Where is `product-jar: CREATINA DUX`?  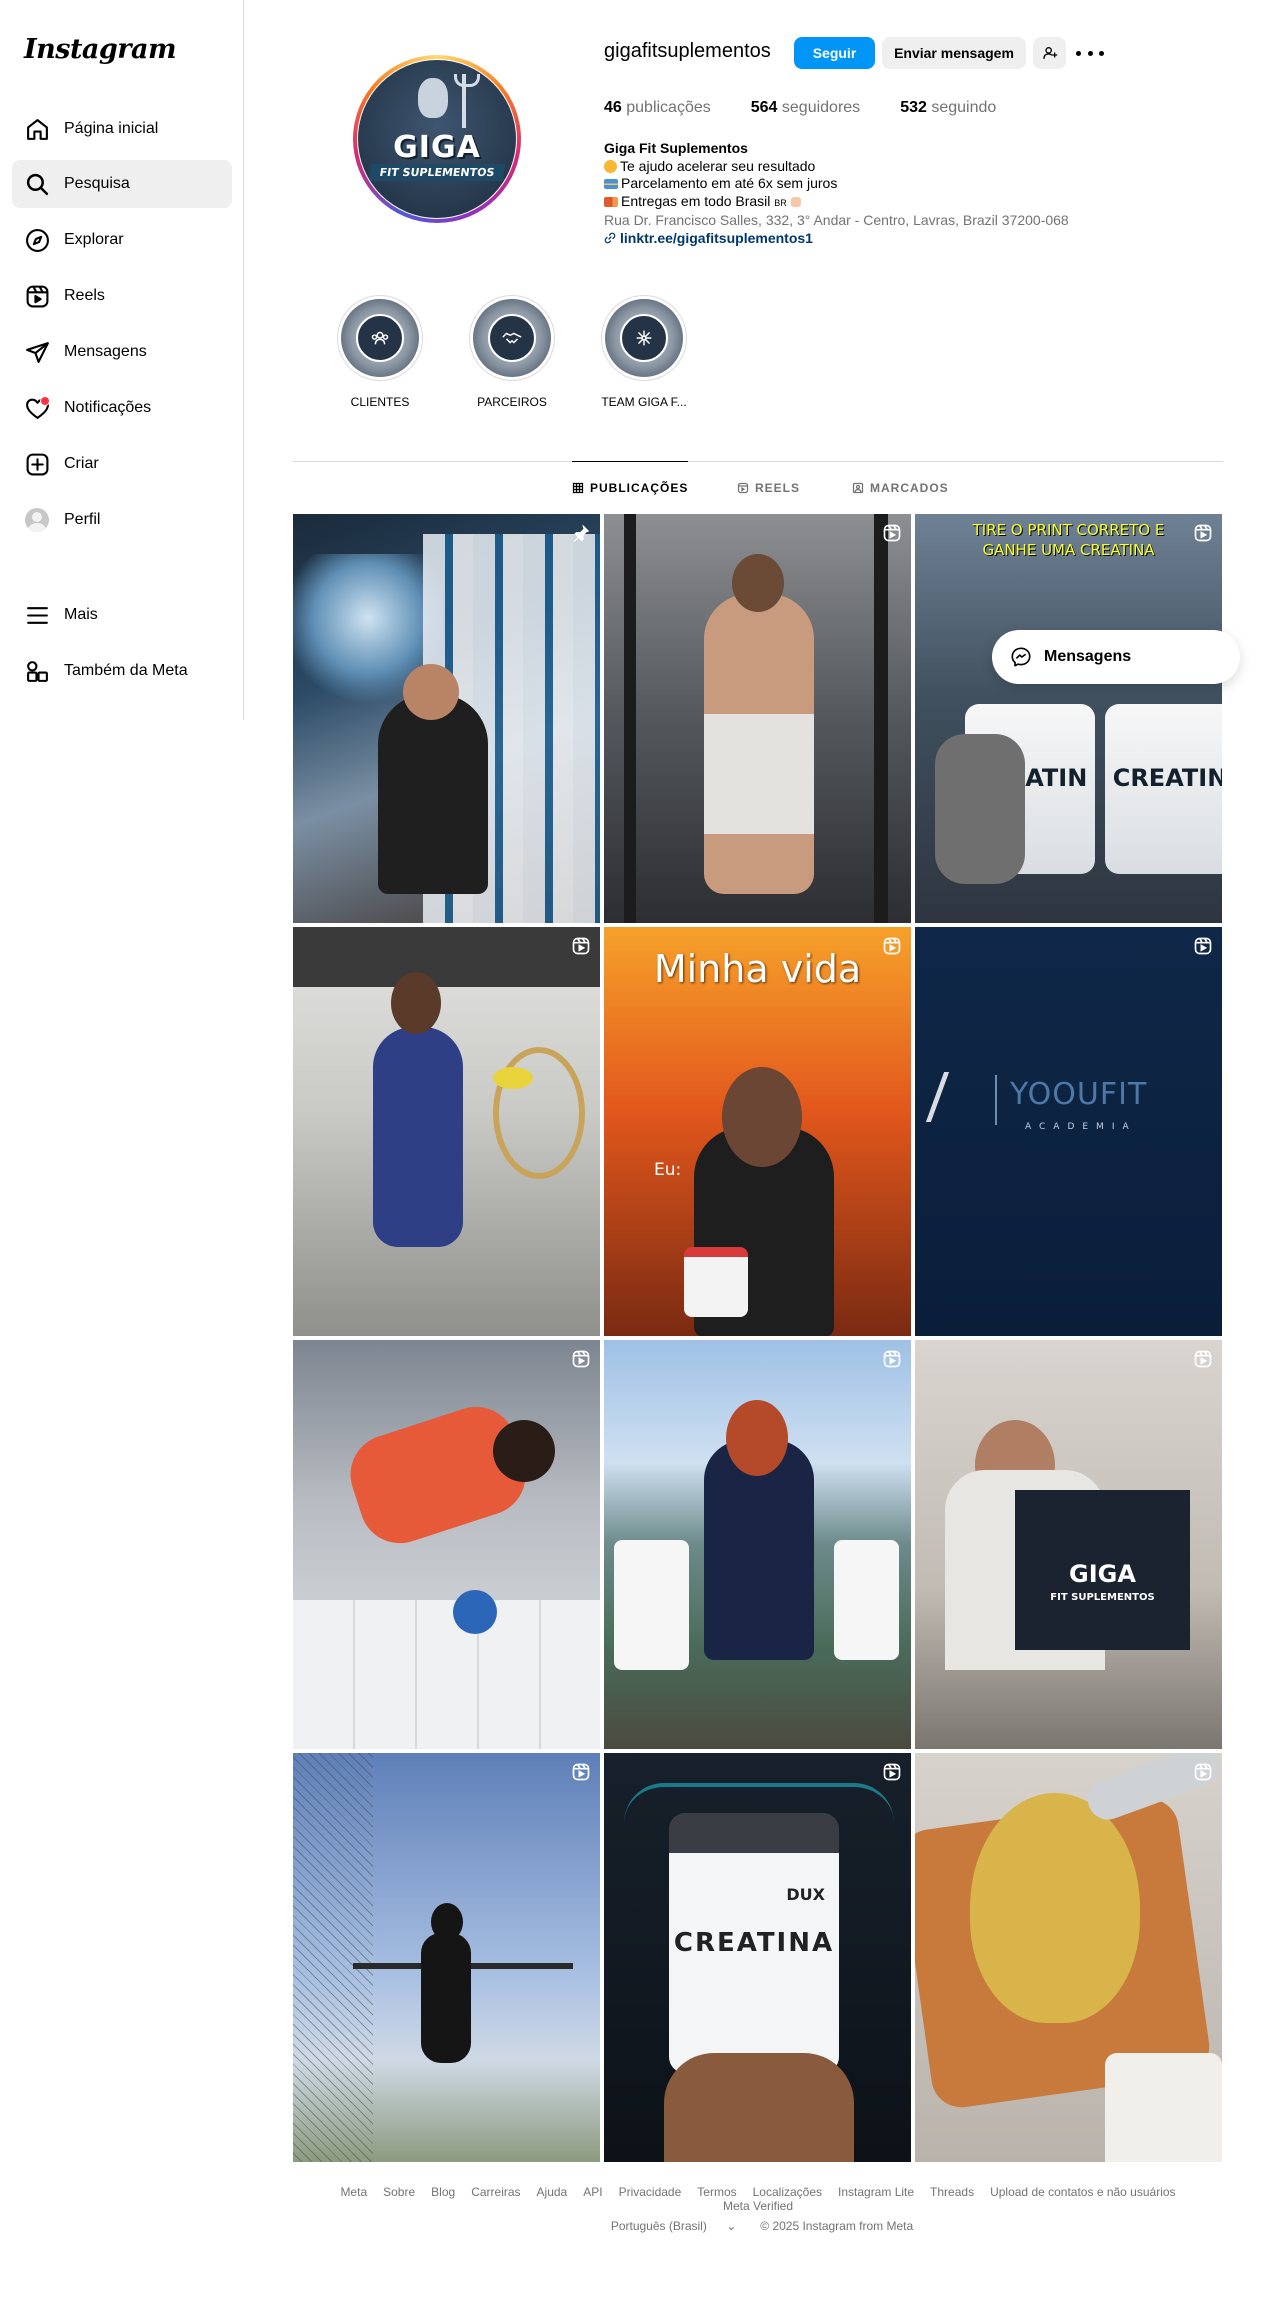
product-jar: CREATINA DUX is located at coordinates (754, 1943).